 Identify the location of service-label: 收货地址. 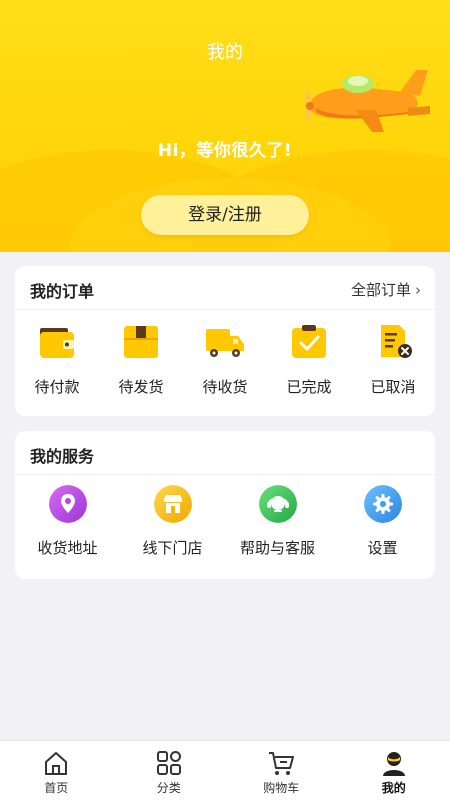
(67, 548).